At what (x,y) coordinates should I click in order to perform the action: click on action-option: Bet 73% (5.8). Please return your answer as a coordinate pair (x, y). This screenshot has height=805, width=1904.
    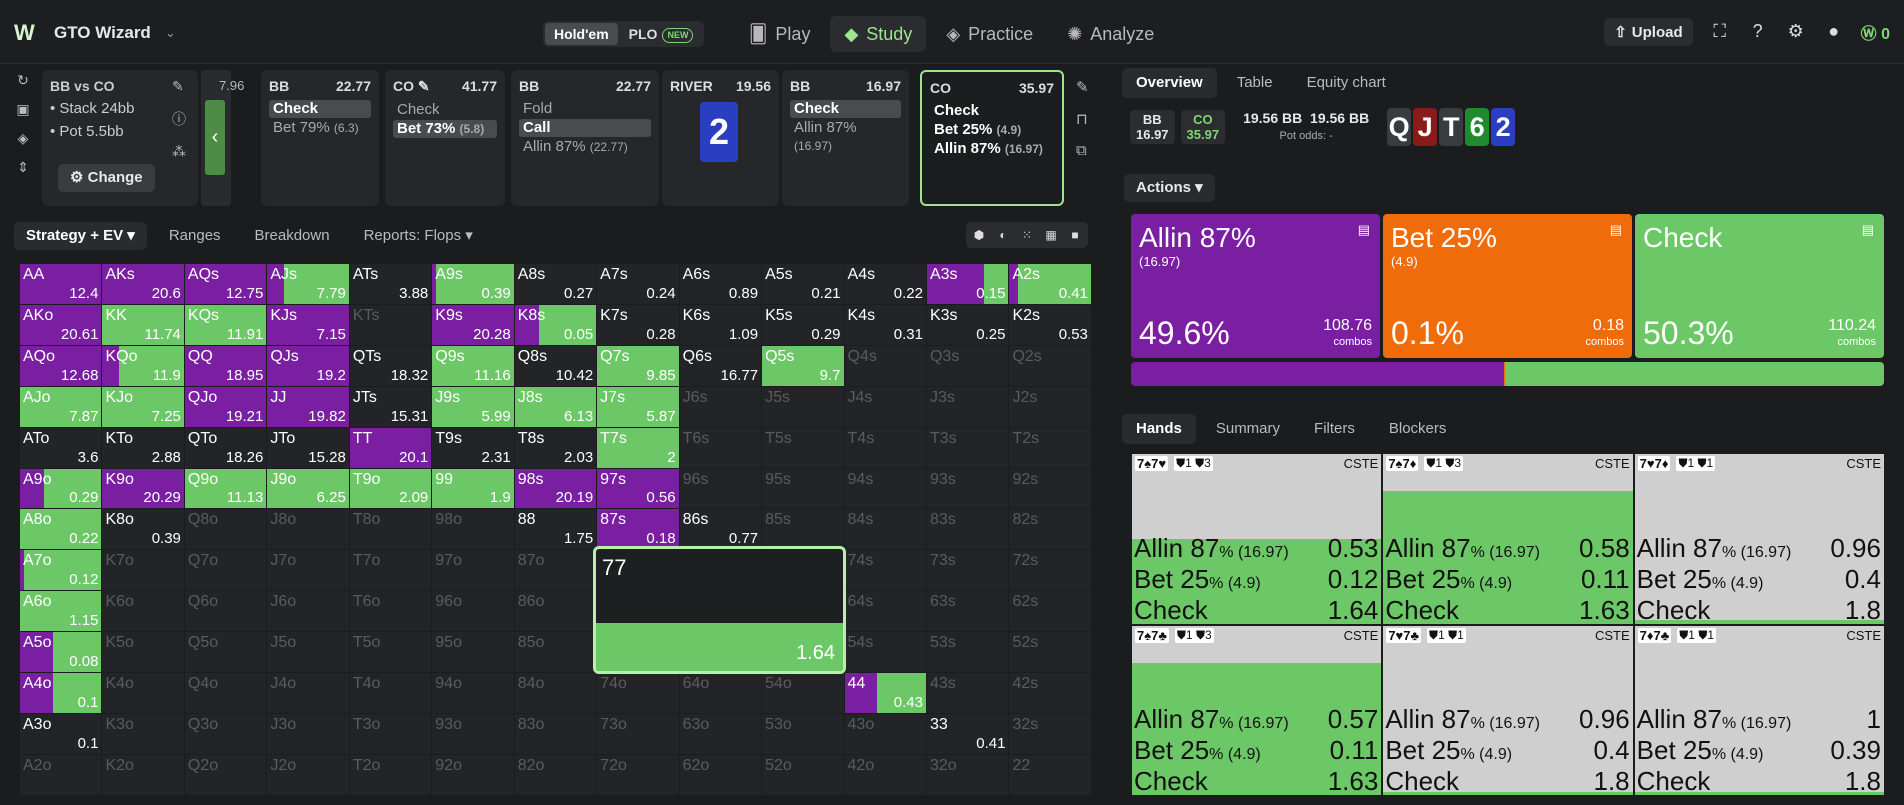
    Looking at the image, I should click on (445, 129).